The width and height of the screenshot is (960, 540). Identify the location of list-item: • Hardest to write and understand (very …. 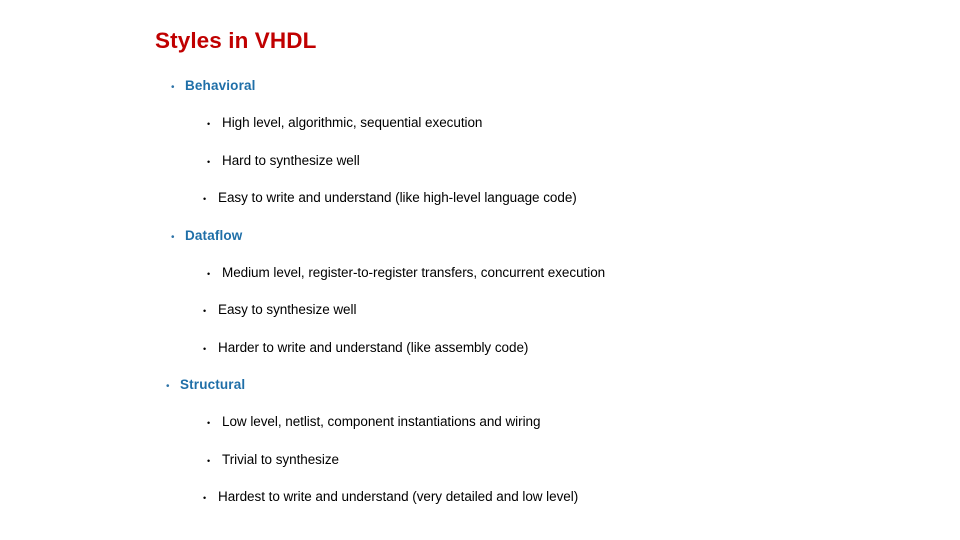
(480, 508).